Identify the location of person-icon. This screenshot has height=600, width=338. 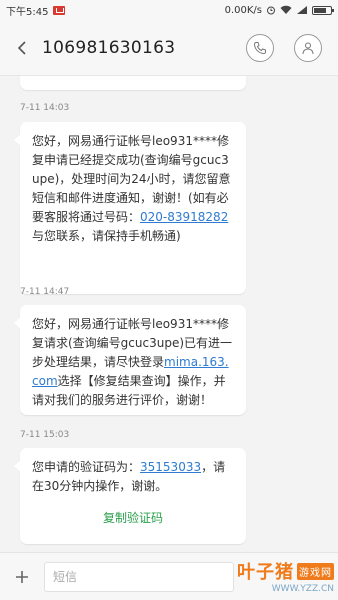
(308, 48).